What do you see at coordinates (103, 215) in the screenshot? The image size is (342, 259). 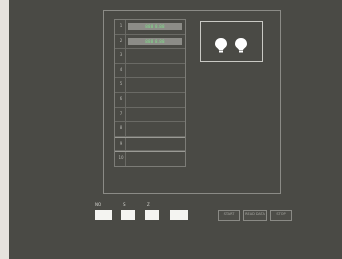 I see `no-input-box` at bounding box center [103, 215].